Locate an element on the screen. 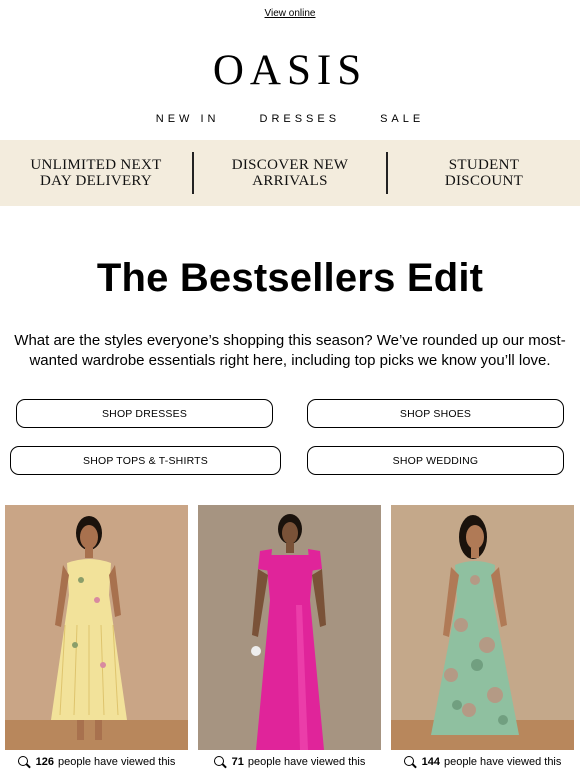  promo-new-arrivals: DISCOVER NEW ARRIVALS is located at coordinates (290, 173).